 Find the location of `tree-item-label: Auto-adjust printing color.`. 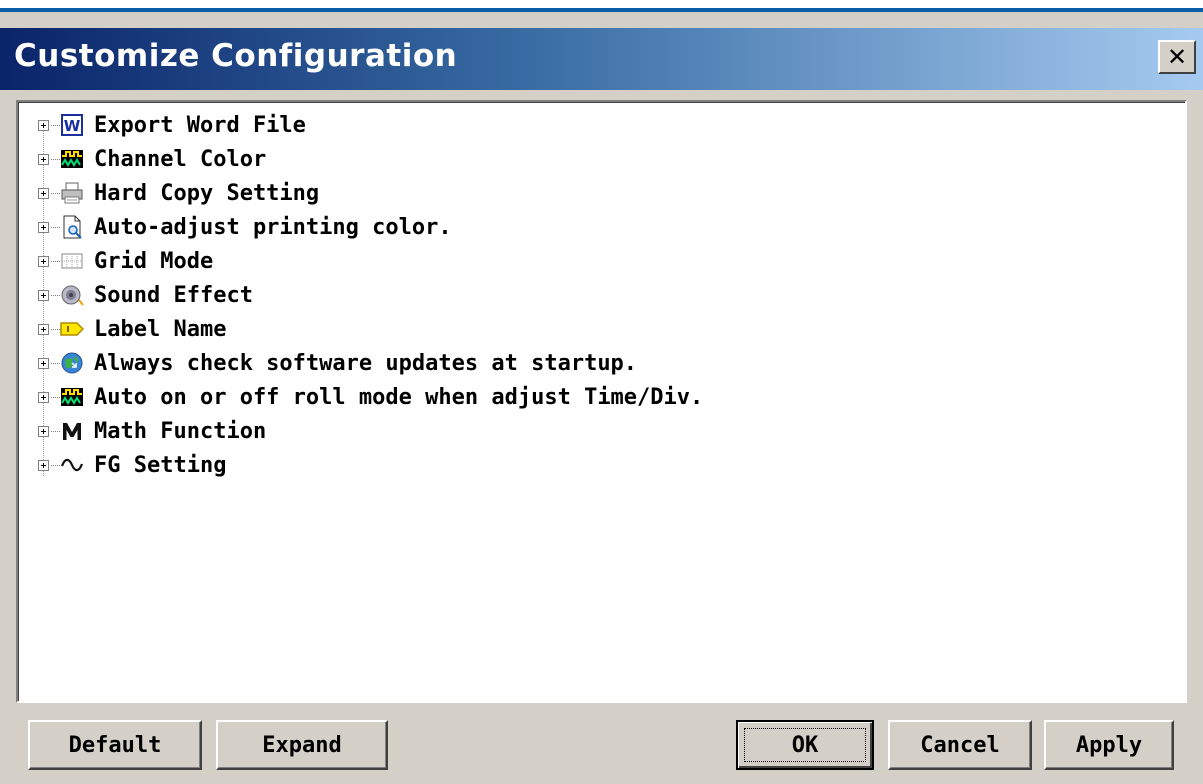

tree-item-label: Auto-adjust printing color. is located at coordinates (273, 227).